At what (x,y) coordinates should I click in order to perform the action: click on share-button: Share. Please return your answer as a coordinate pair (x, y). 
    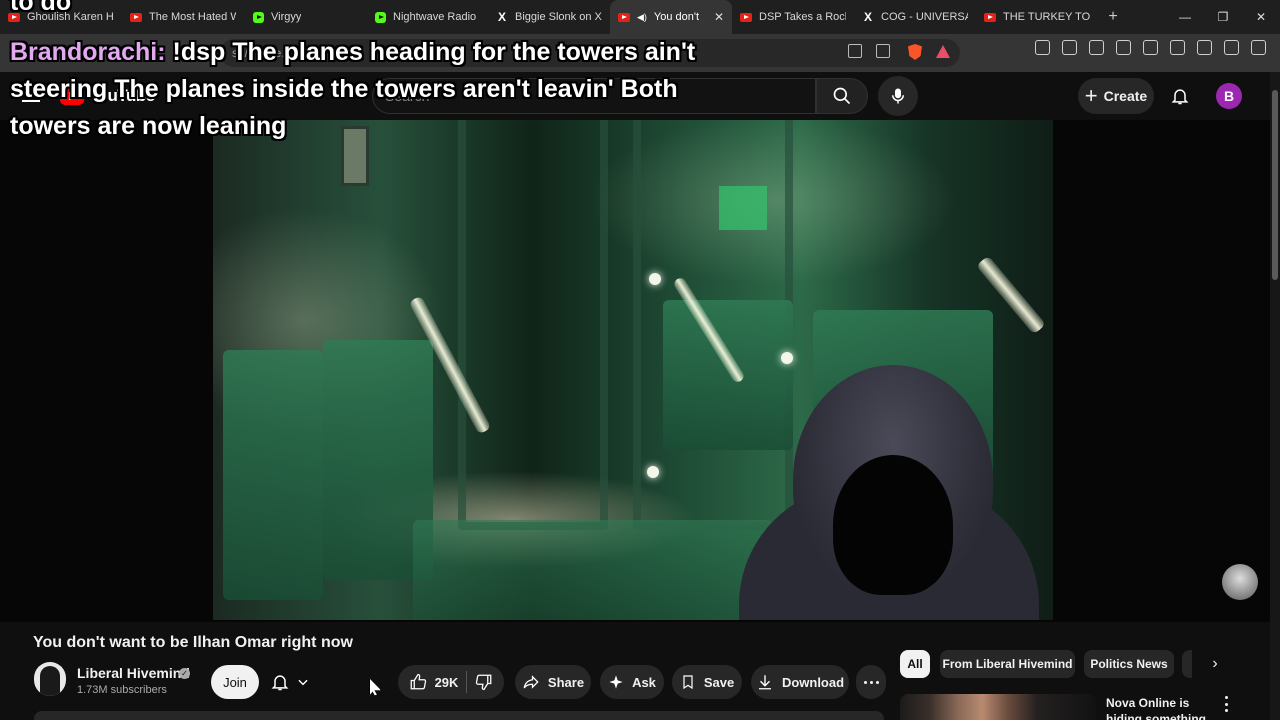
    Looking at the image, I should click on (553, 682).